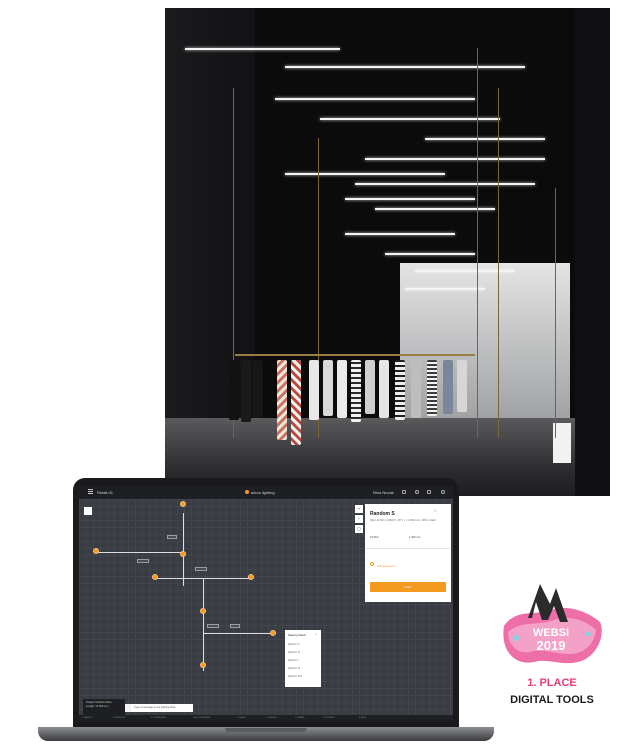 The width and height of the screenshot is (633, 744). What do you see at coordinates (272, 718) in the screenshot?
I see `step-item: 6 ORDER` at bounding box center [272, 718].